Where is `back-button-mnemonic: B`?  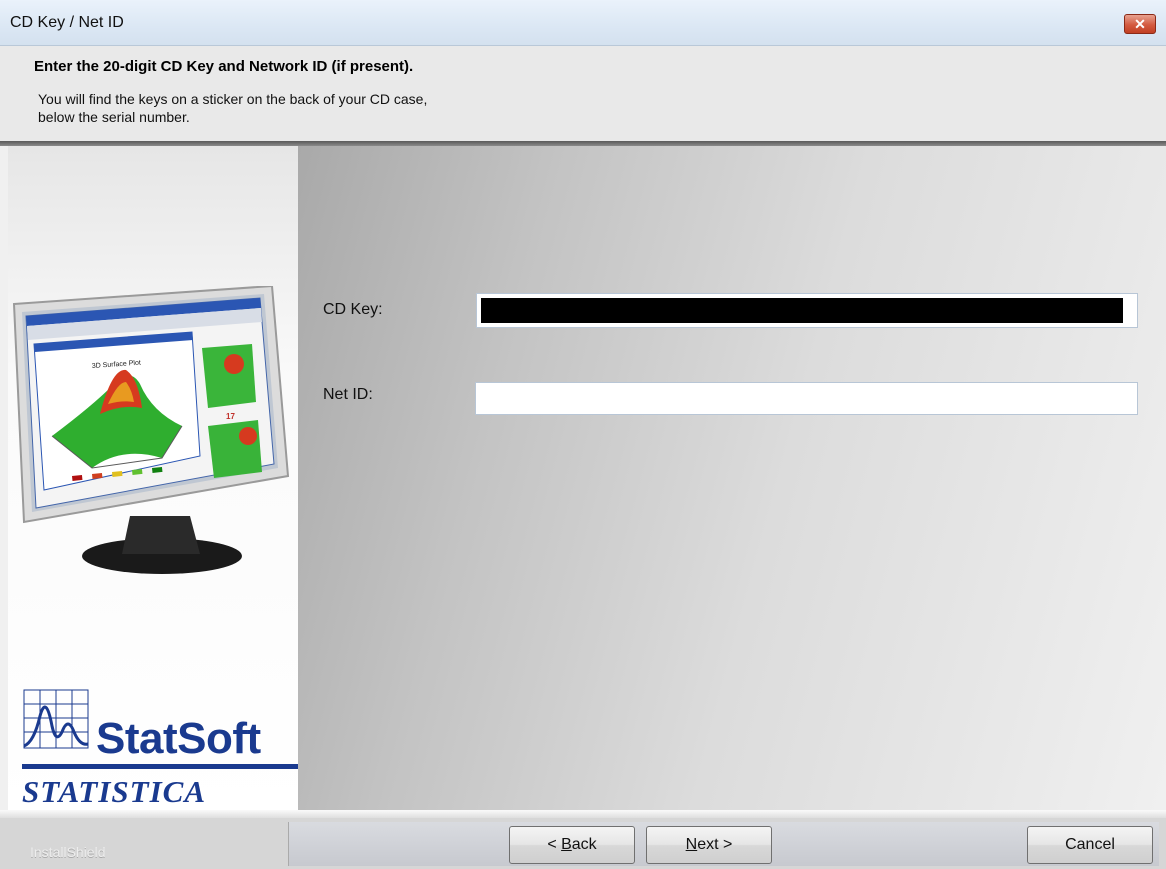
back-button-mnemonic: B is located at coordinates (566, 844).